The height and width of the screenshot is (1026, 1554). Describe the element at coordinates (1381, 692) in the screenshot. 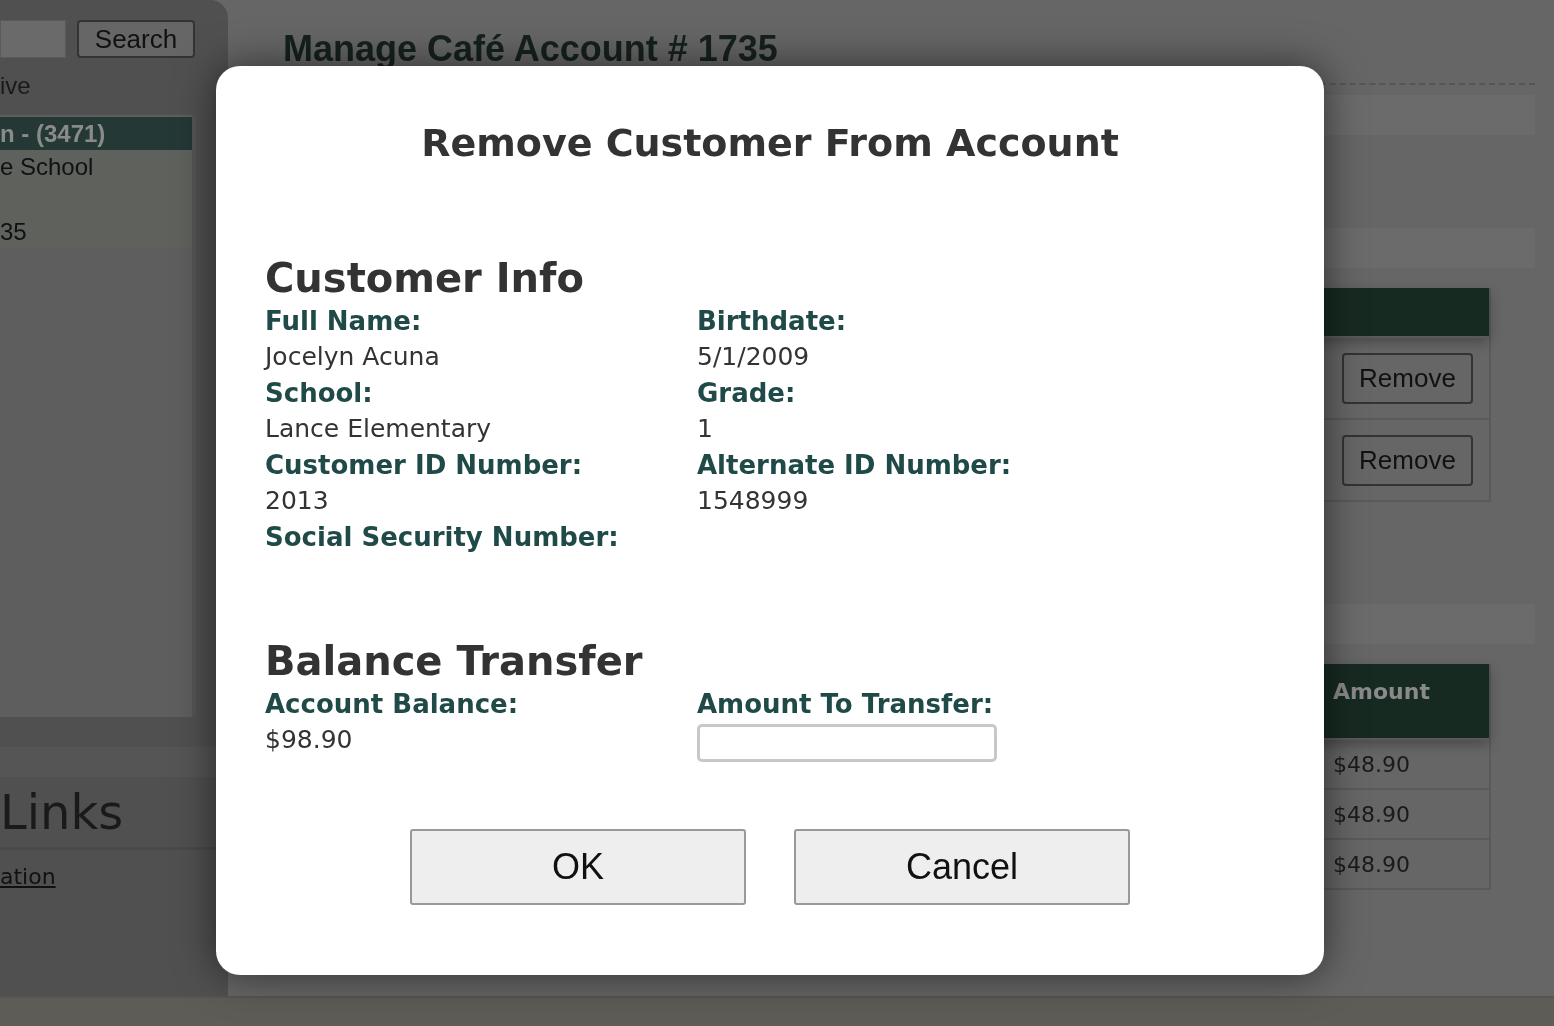

I see `column-header: Amount` at that location.